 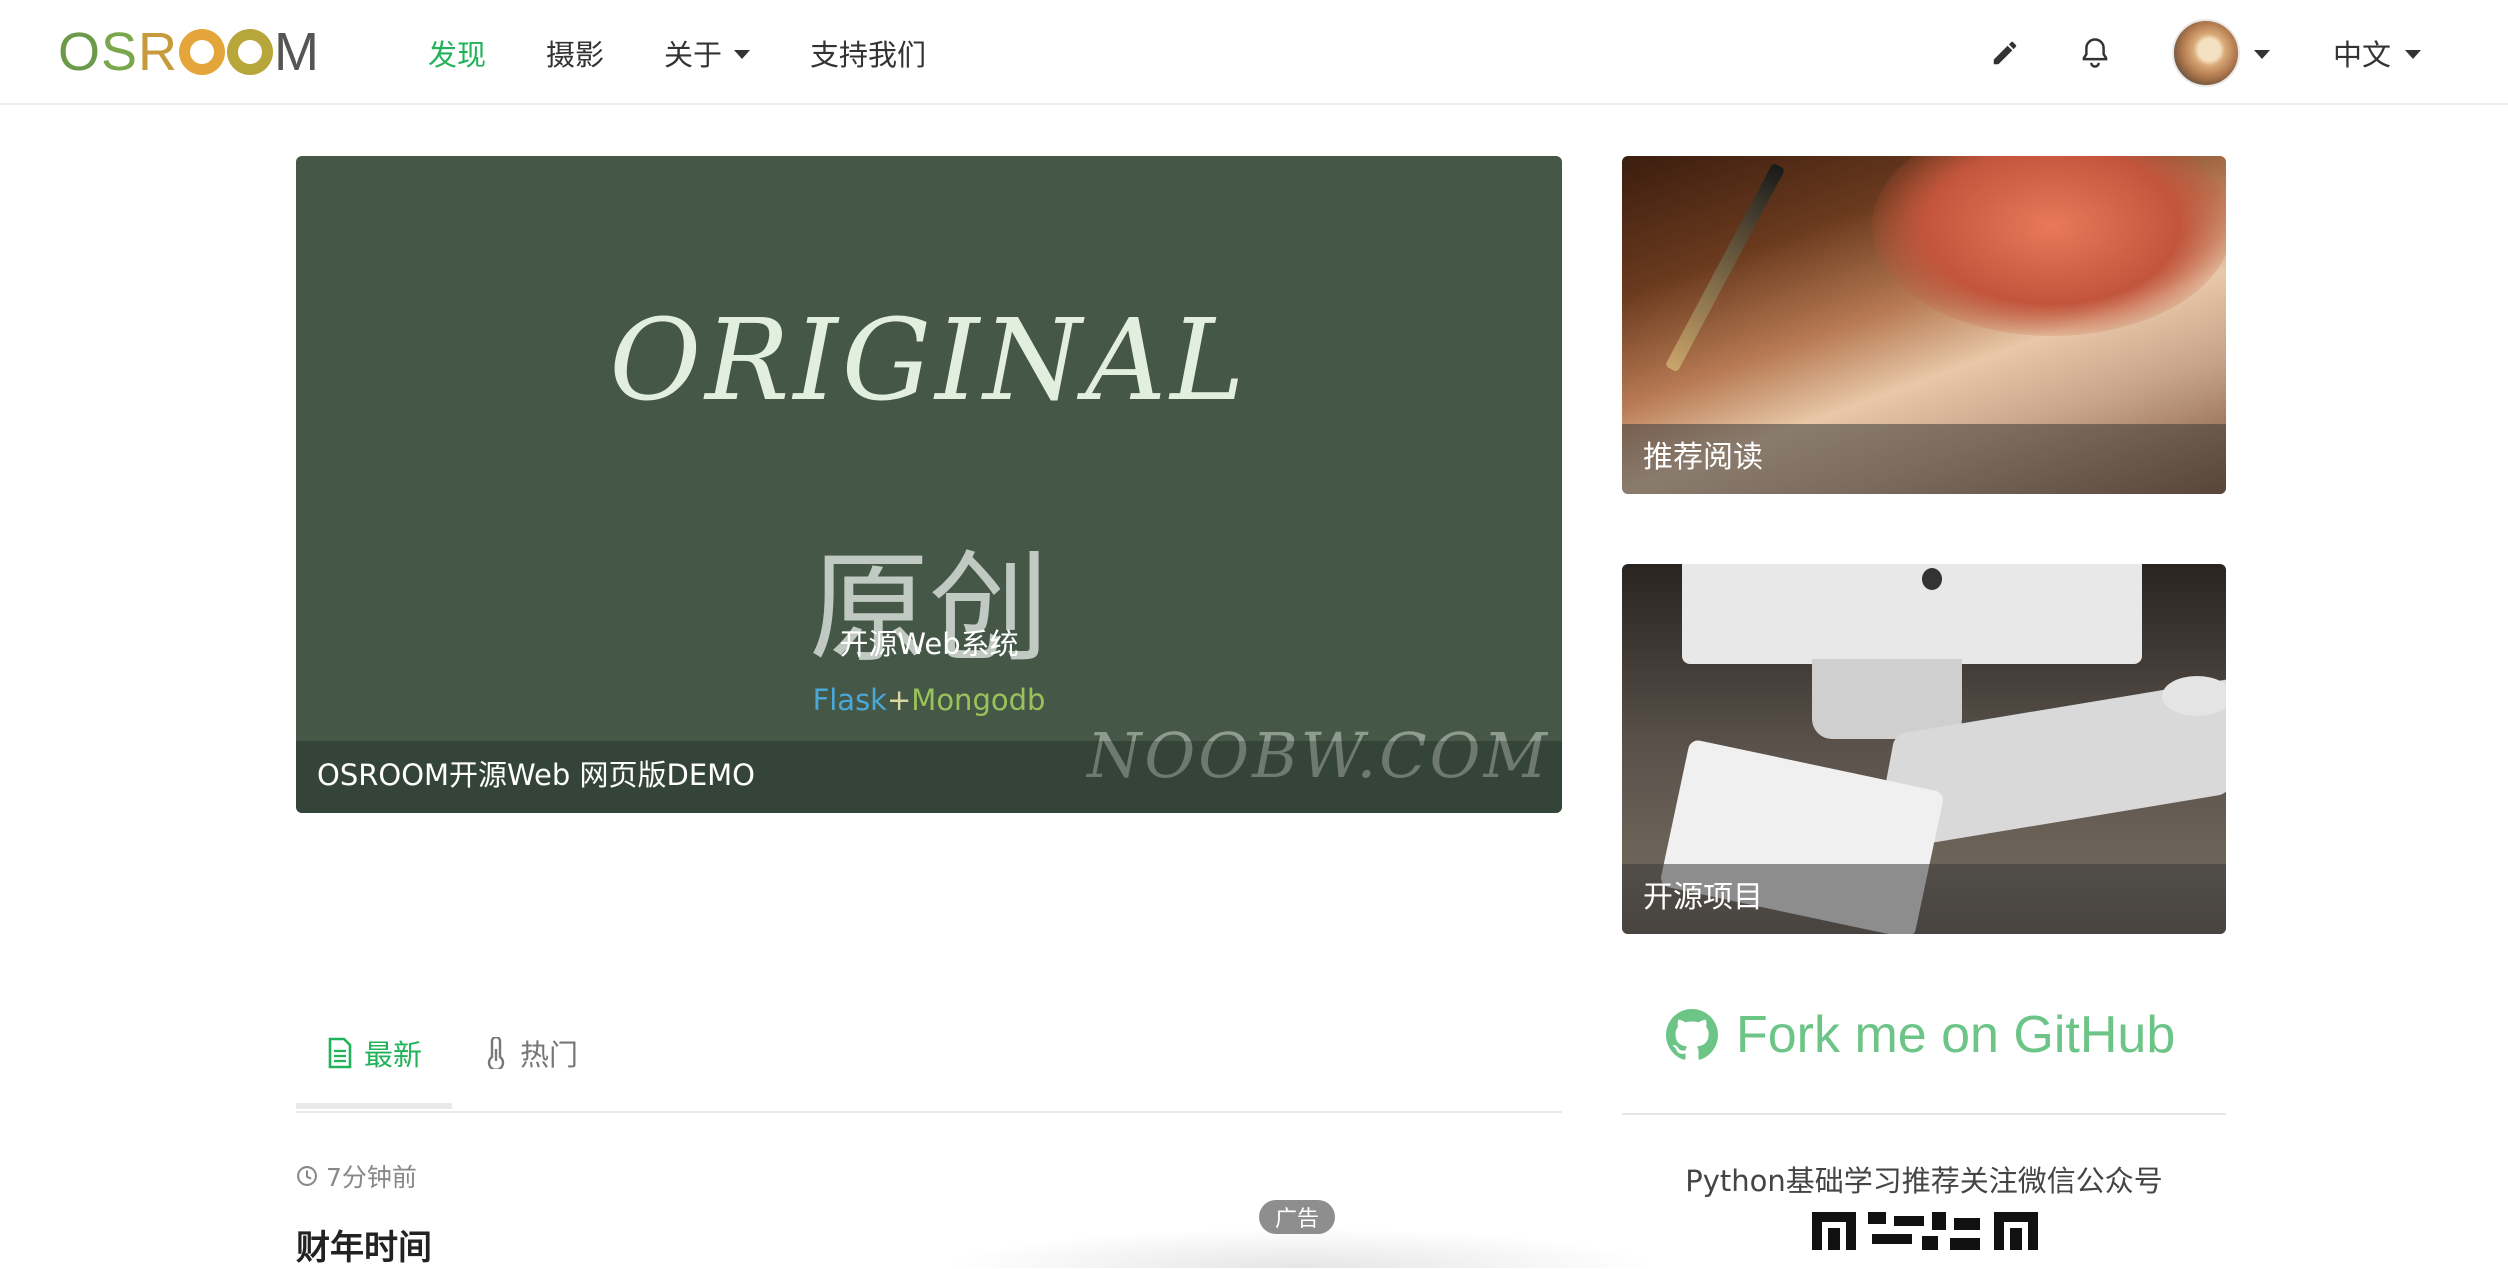 I want to click on carousel-prev-button, so click(x=392, y=25).